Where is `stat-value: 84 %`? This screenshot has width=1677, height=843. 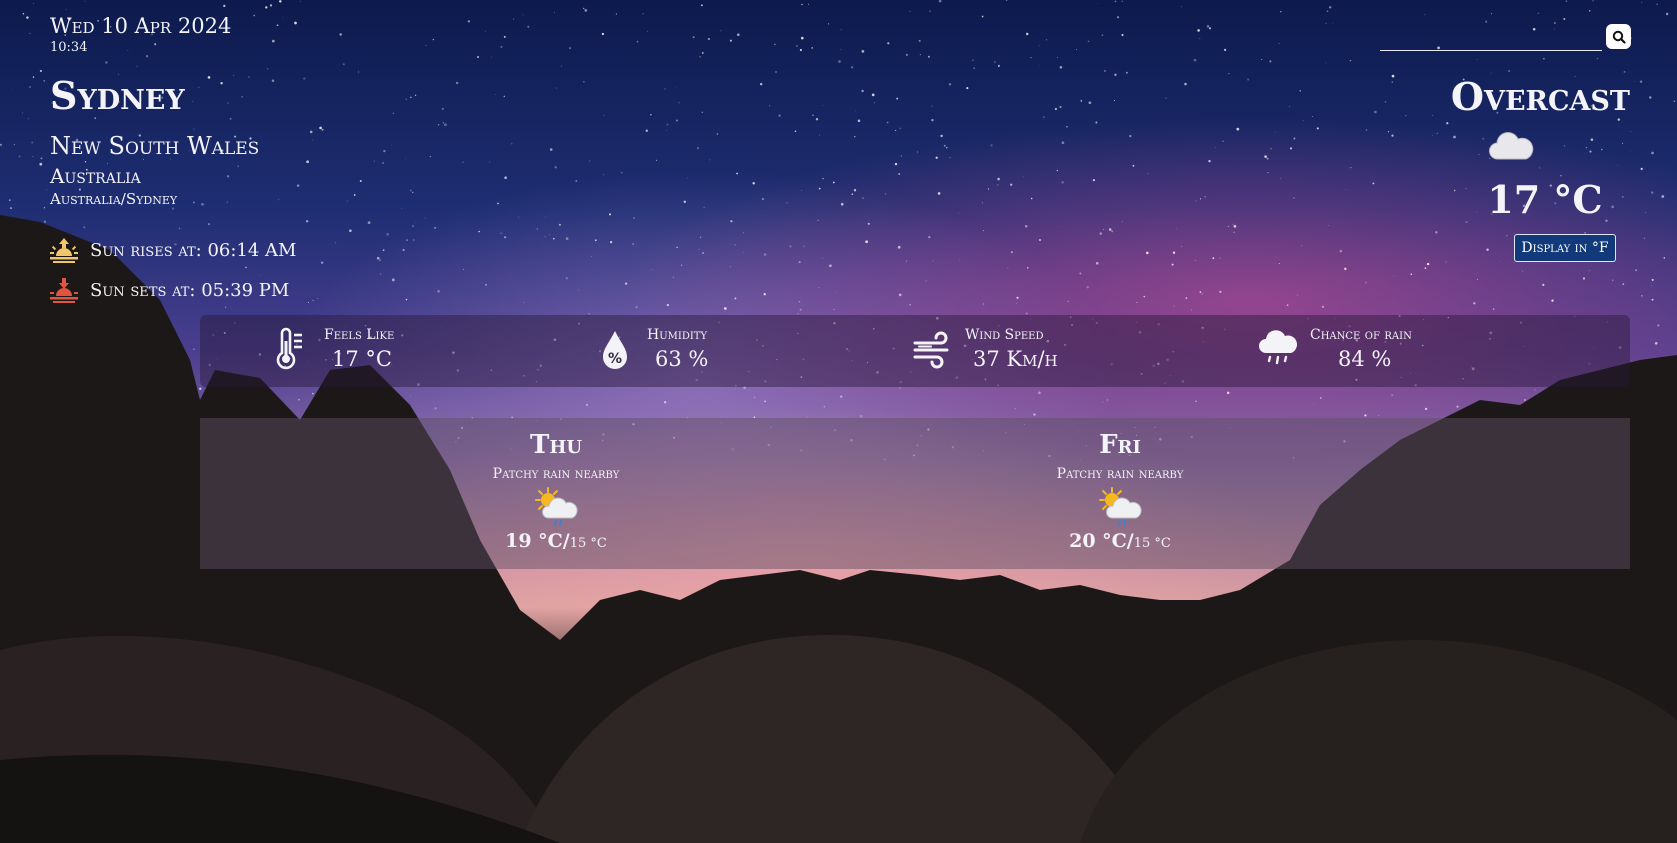
stat-value: 84 % is located at coordinates (1365, 359).